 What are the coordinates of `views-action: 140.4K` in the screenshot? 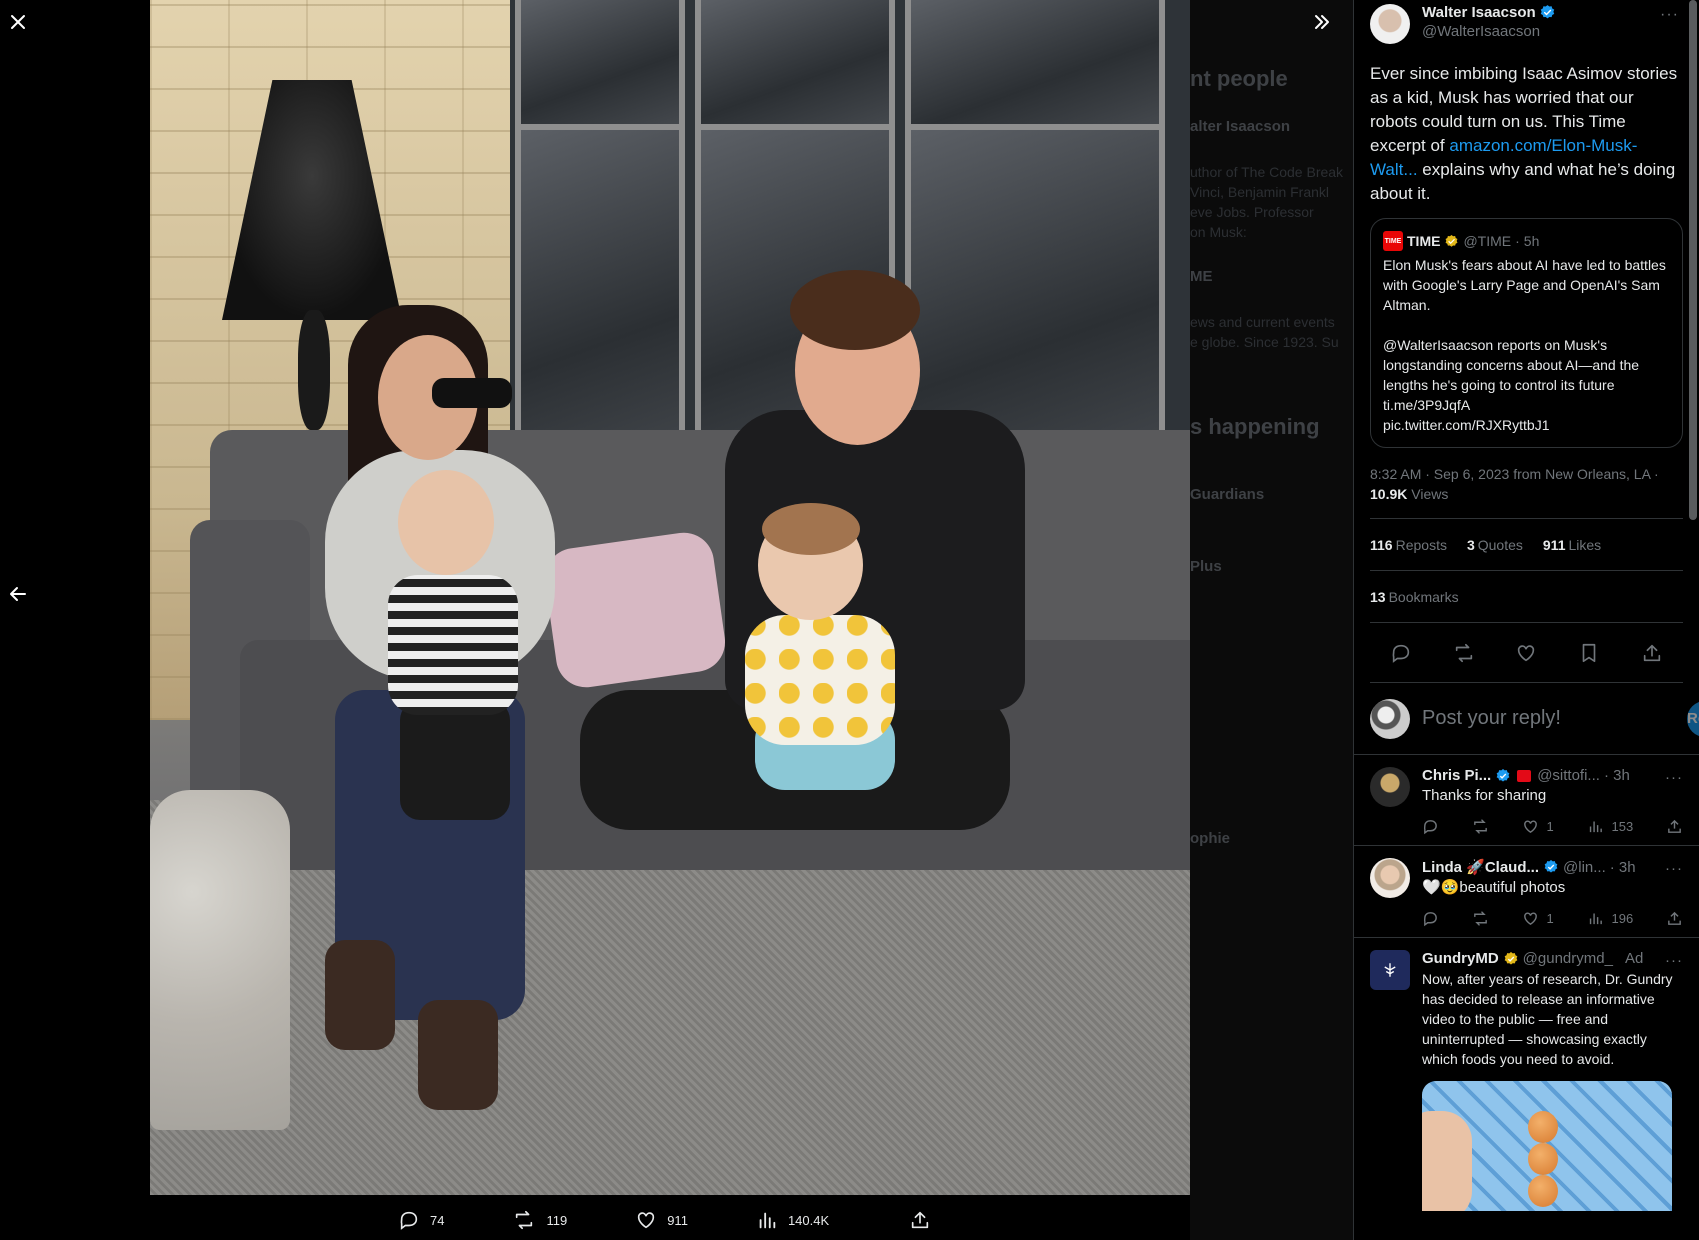 It's located at (792, 1220).